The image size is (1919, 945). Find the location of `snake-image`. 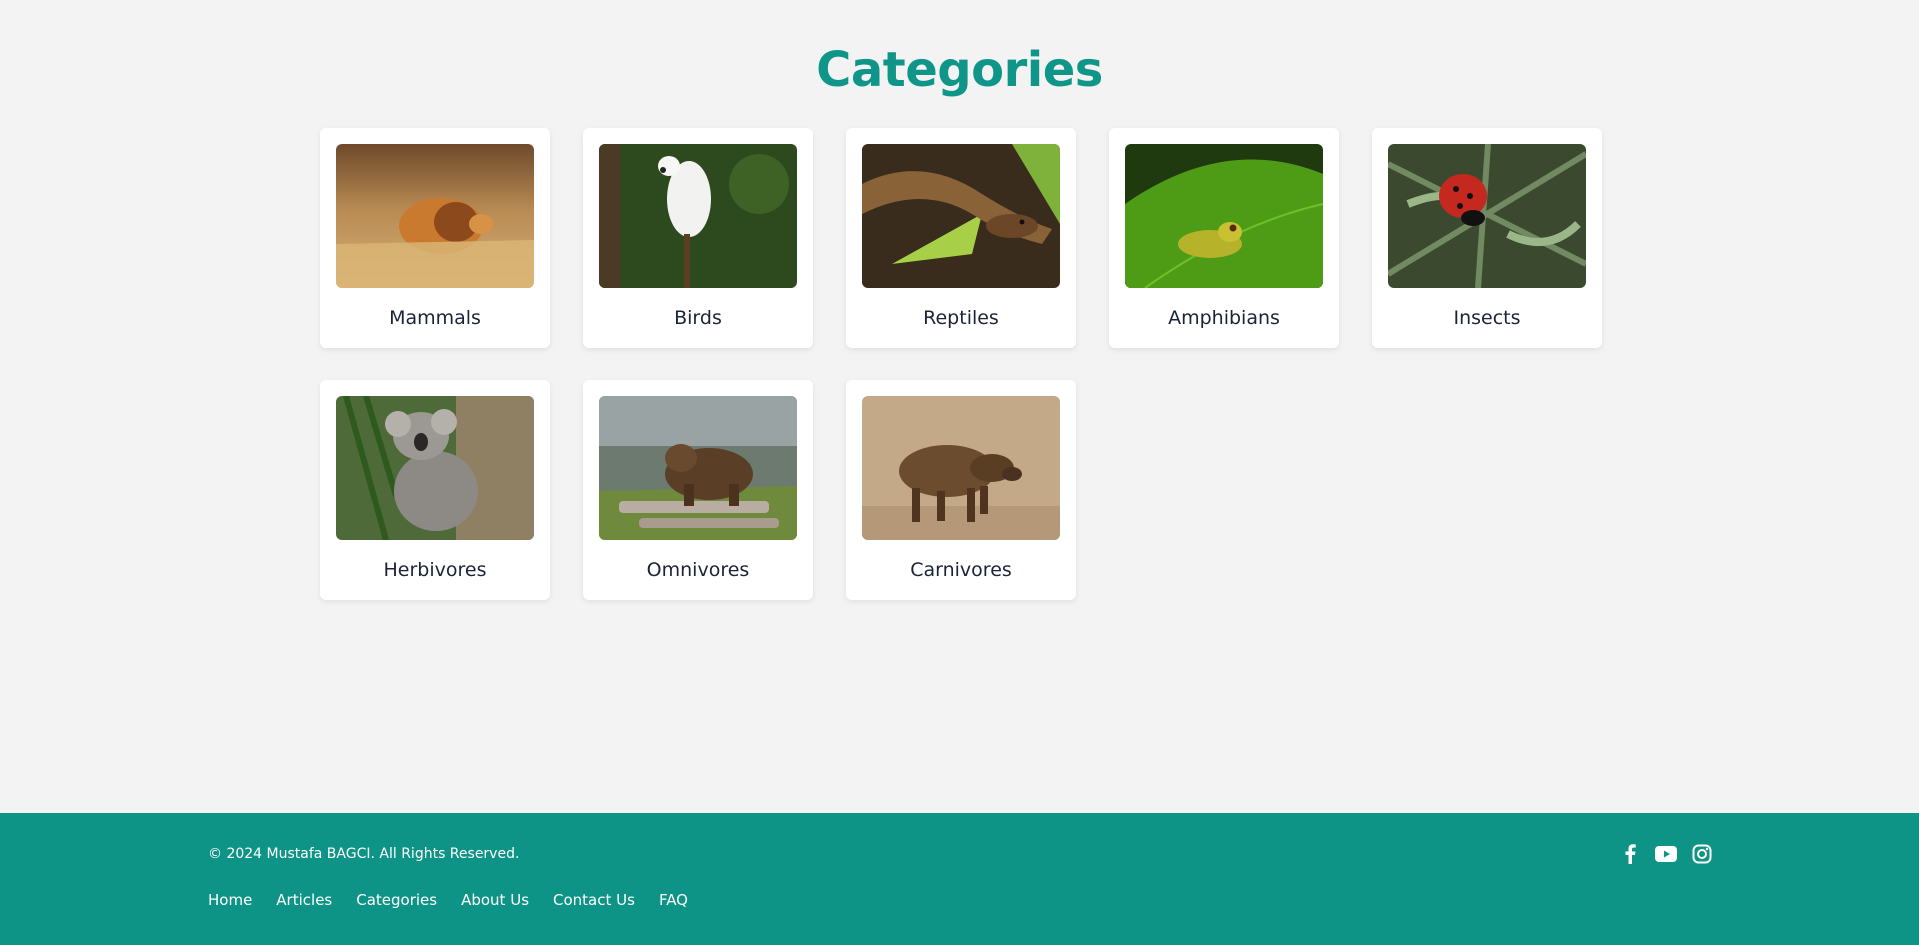

snake-image is located at coordinates (961, 216).